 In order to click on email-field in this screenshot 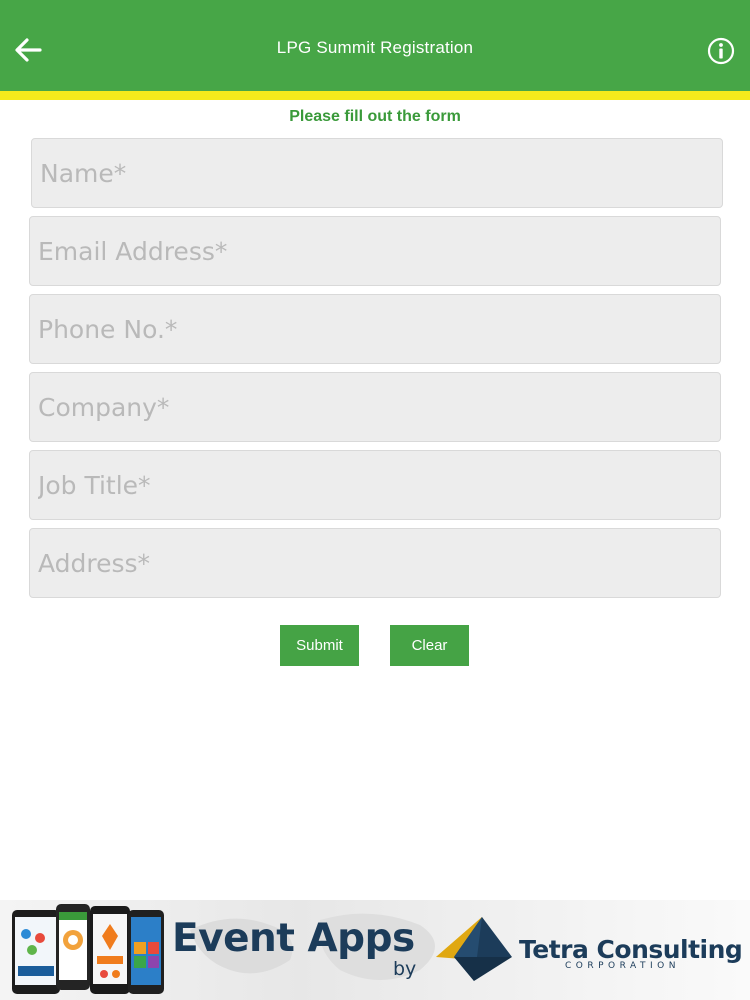, I will do `click(375, 251)`.